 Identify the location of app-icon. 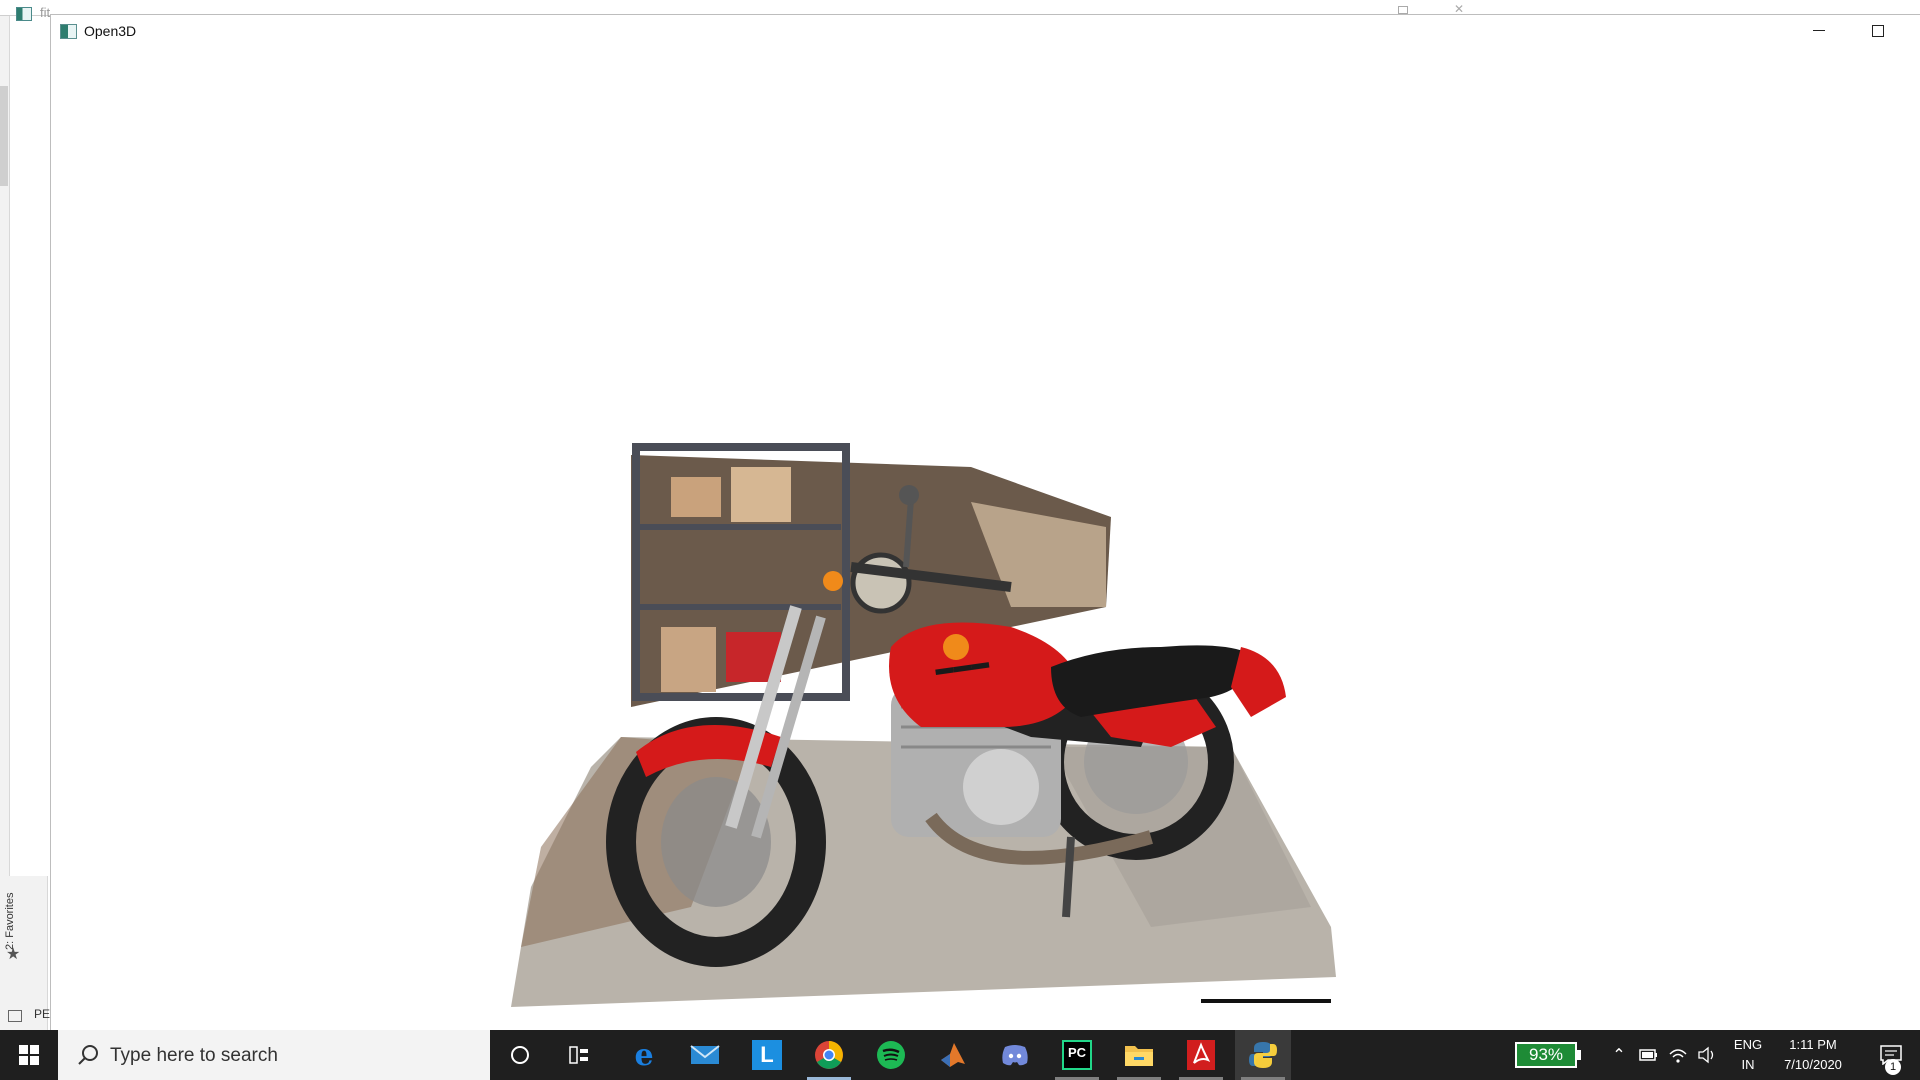
(24, 14).